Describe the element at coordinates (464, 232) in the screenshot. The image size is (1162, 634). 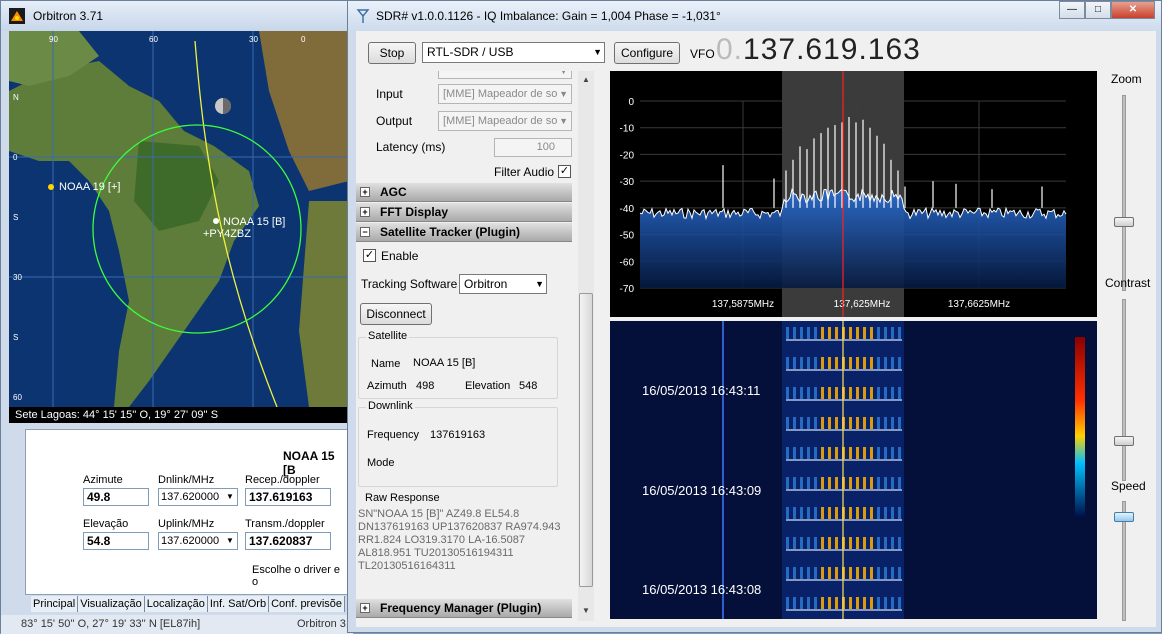
I see `section-satellite-tracker: − Satellite Tracker (Plugin)` at that location.